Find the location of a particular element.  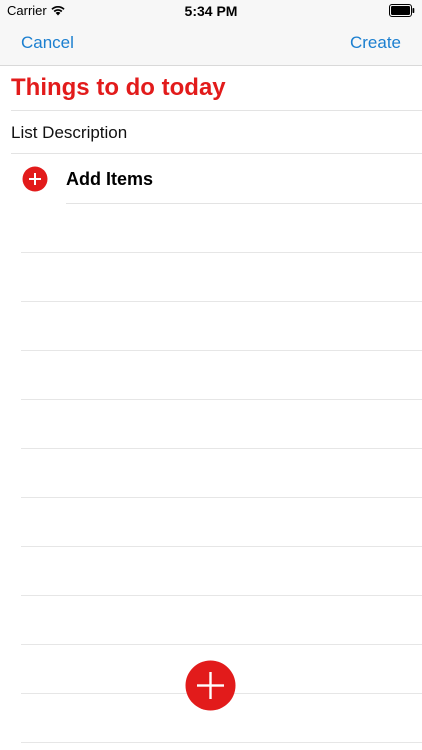

list-title-row: Things to do today is located at coordinates (216, 91).